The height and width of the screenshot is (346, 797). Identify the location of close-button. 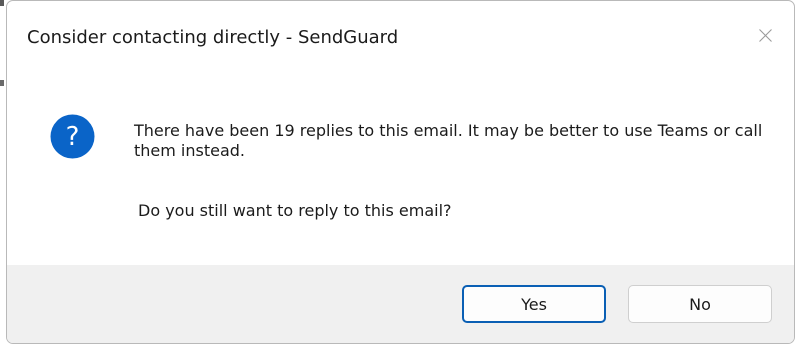
(765, 34).